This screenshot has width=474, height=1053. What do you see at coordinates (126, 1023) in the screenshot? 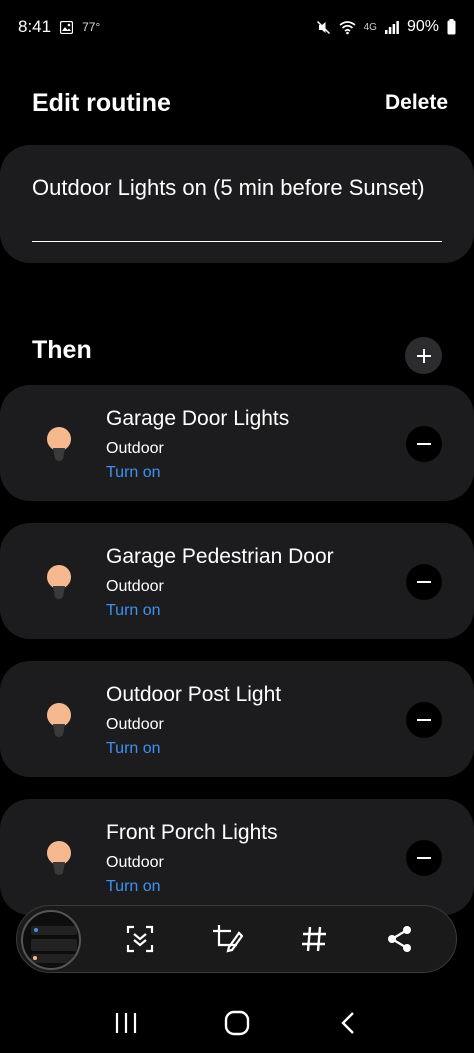
I see `recent-apps-icon` at bounding box center [126, 1023].